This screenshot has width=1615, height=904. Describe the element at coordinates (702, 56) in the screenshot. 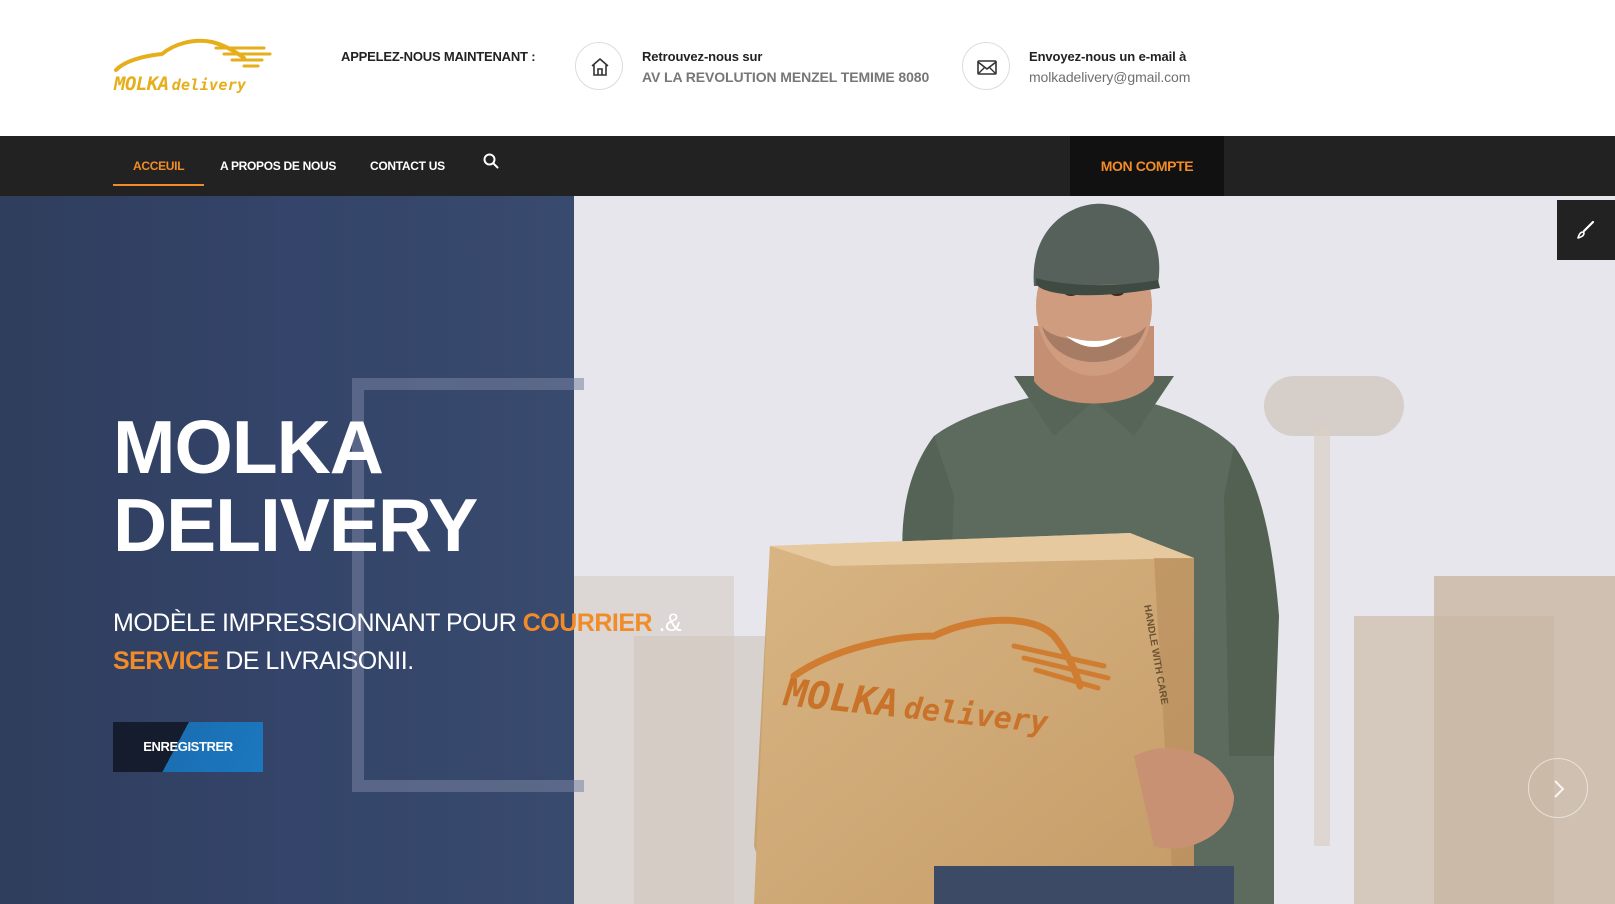

I see `address-title: Retrouvez-nous sur` at that location.